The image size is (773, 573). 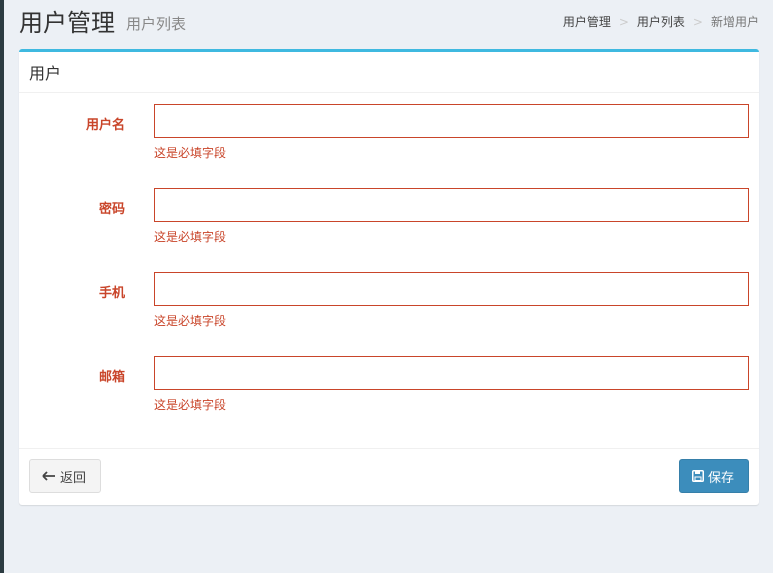 What do you see at coordinates (389, 307) in the screenshot?
I see `form-group-phone: 手机 这是必填字段` at bounding box center [389, 307].